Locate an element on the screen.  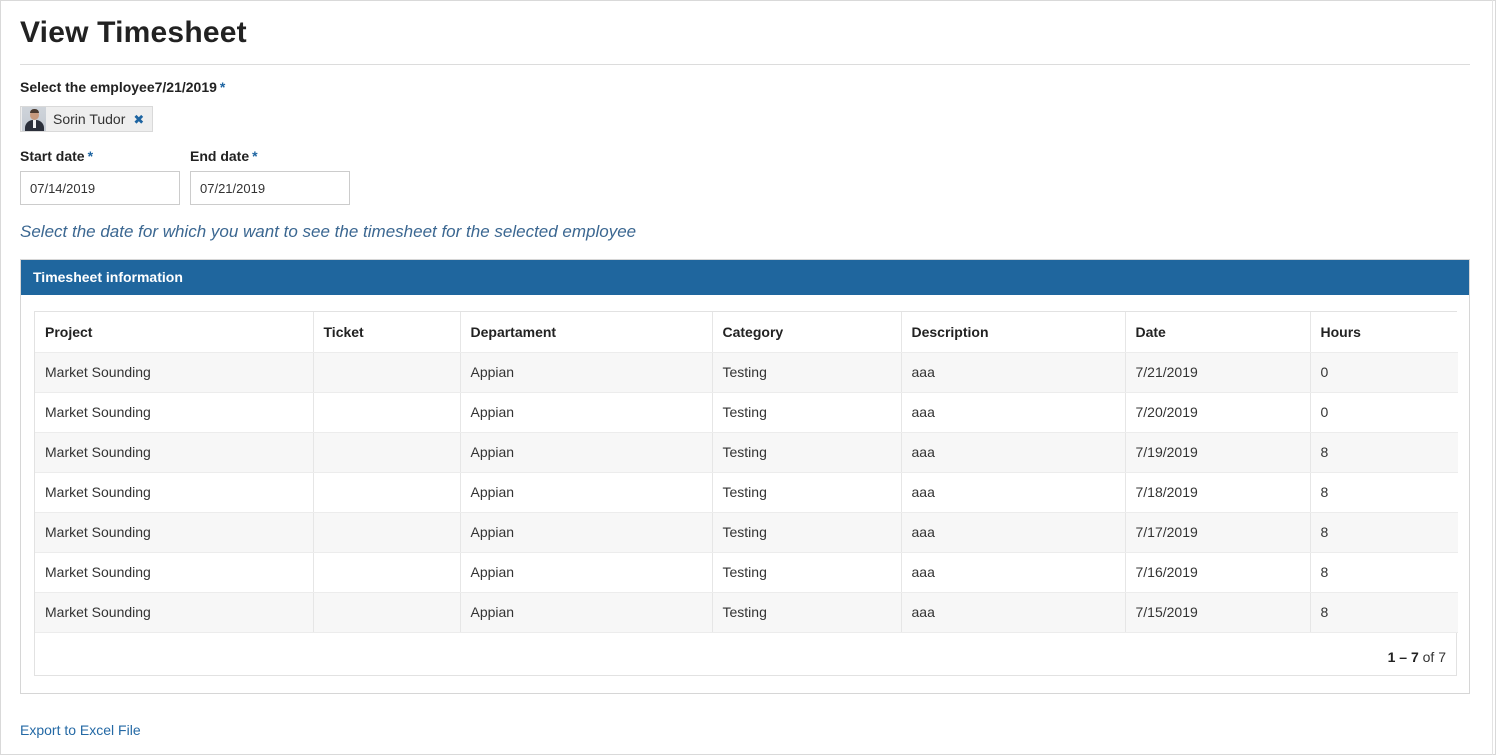
employee-field-label: Select the employee7/21/2019 * is located at coordinates (122, 87).